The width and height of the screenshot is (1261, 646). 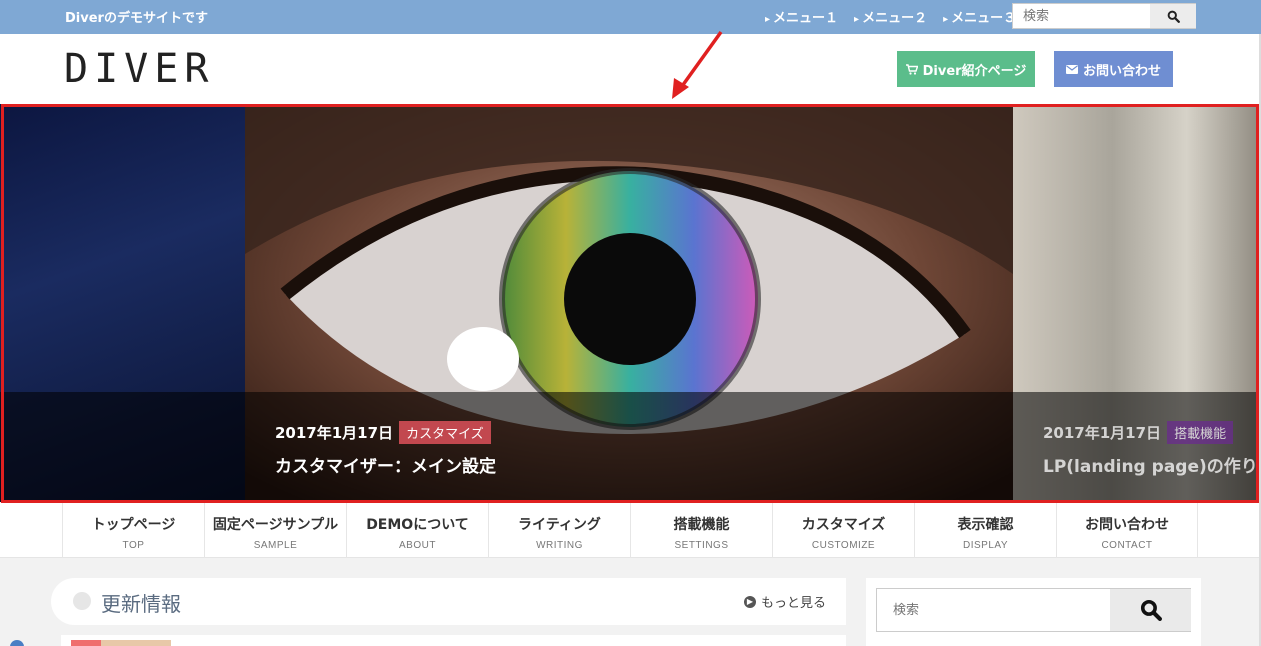 I want to click on nav-item-top: トップページ TOP, so click(x=133, y=530).